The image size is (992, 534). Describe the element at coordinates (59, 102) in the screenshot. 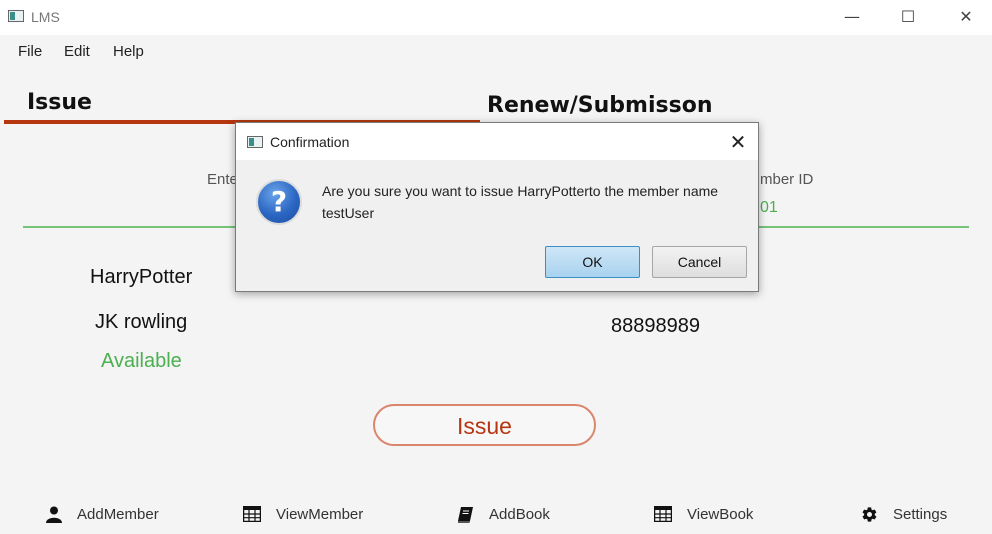

I see `tab-issue: Issue` at that location.